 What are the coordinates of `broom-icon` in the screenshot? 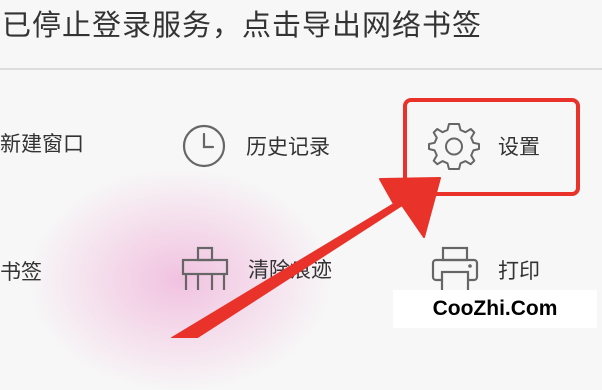 It's located at (205, 269).